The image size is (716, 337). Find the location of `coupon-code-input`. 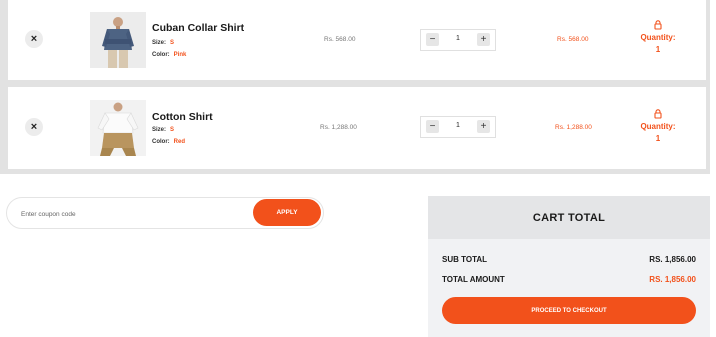

coupon-code-input is located at coordinates (131, 214).